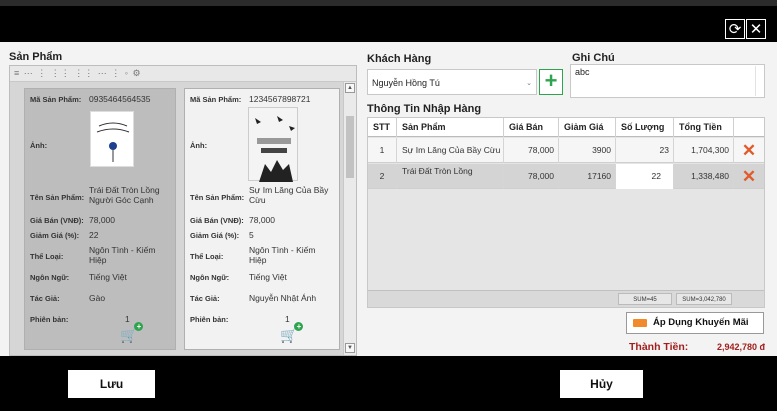 This screenshot has width=777, height=411. I want to click on scroll-up-icon: ▲, so click(350, 88).